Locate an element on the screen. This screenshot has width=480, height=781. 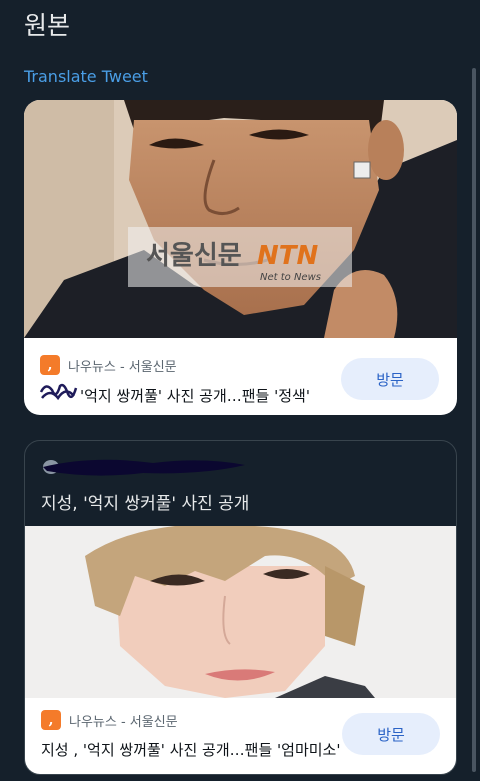
card2-headline: 지성 , '억지 쌍꺼풀' 사진 공개…팬들 '엄마미소' is located at coordinates (191, 750).